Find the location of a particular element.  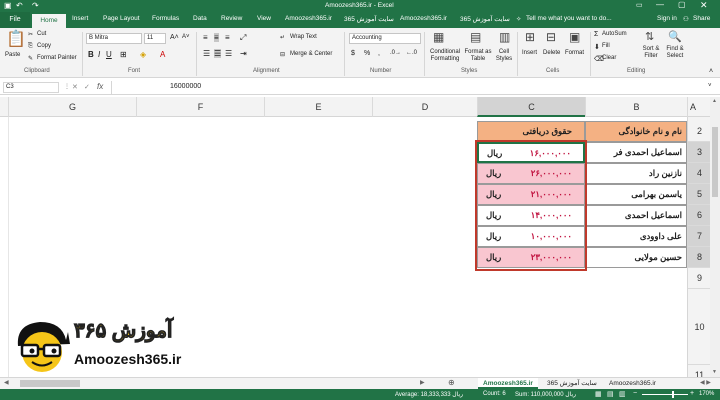

format-cells-icon: ▣ is located at coordinates (574, 37).